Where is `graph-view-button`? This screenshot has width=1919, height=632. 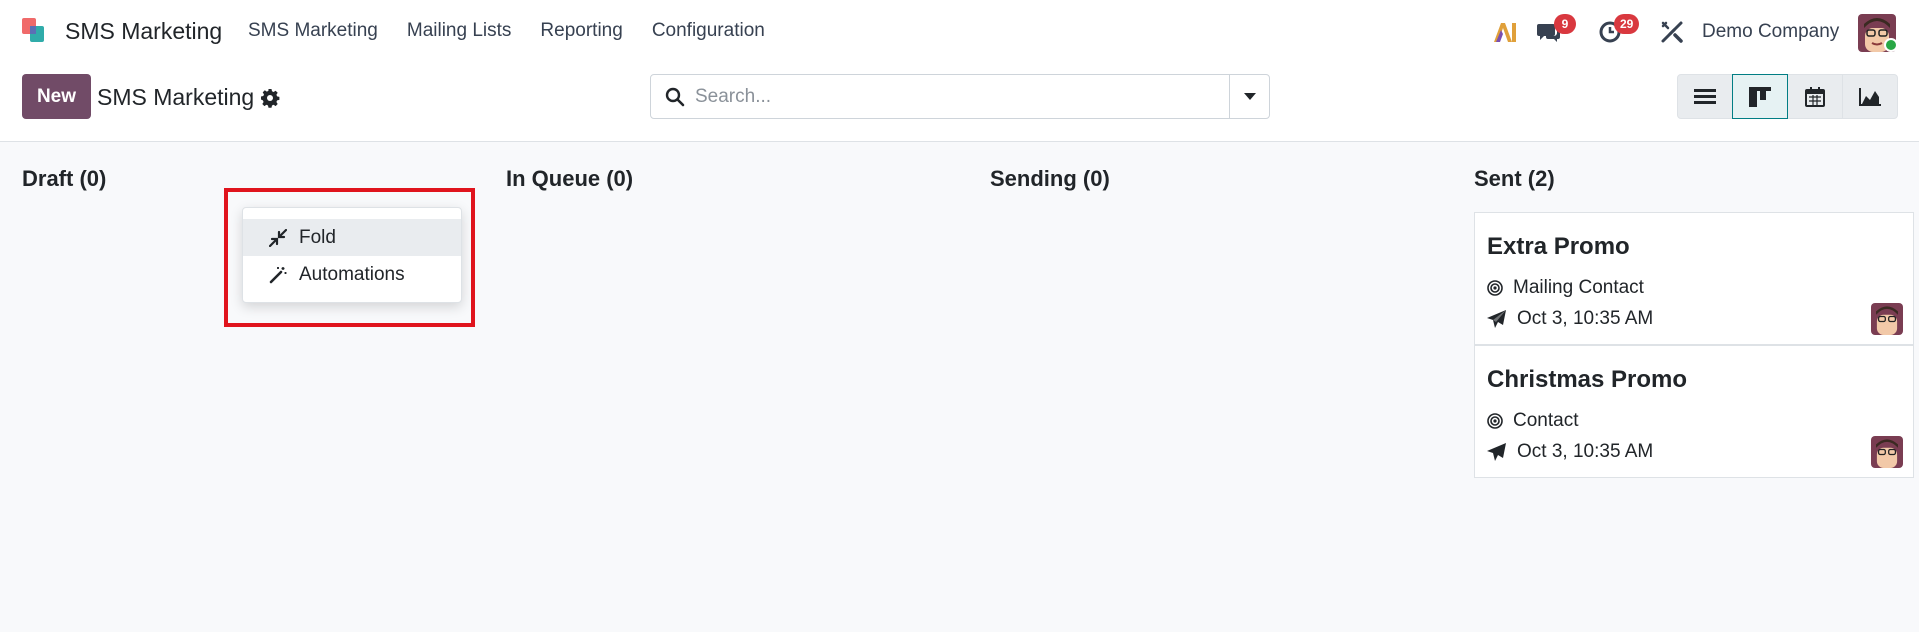
graph-view-button is located at coordinates (1870, 96).